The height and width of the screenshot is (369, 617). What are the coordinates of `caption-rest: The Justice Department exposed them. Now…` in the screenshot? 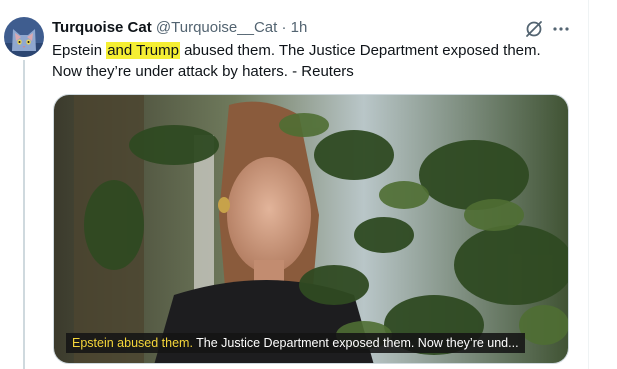 It's located at (355, 343).